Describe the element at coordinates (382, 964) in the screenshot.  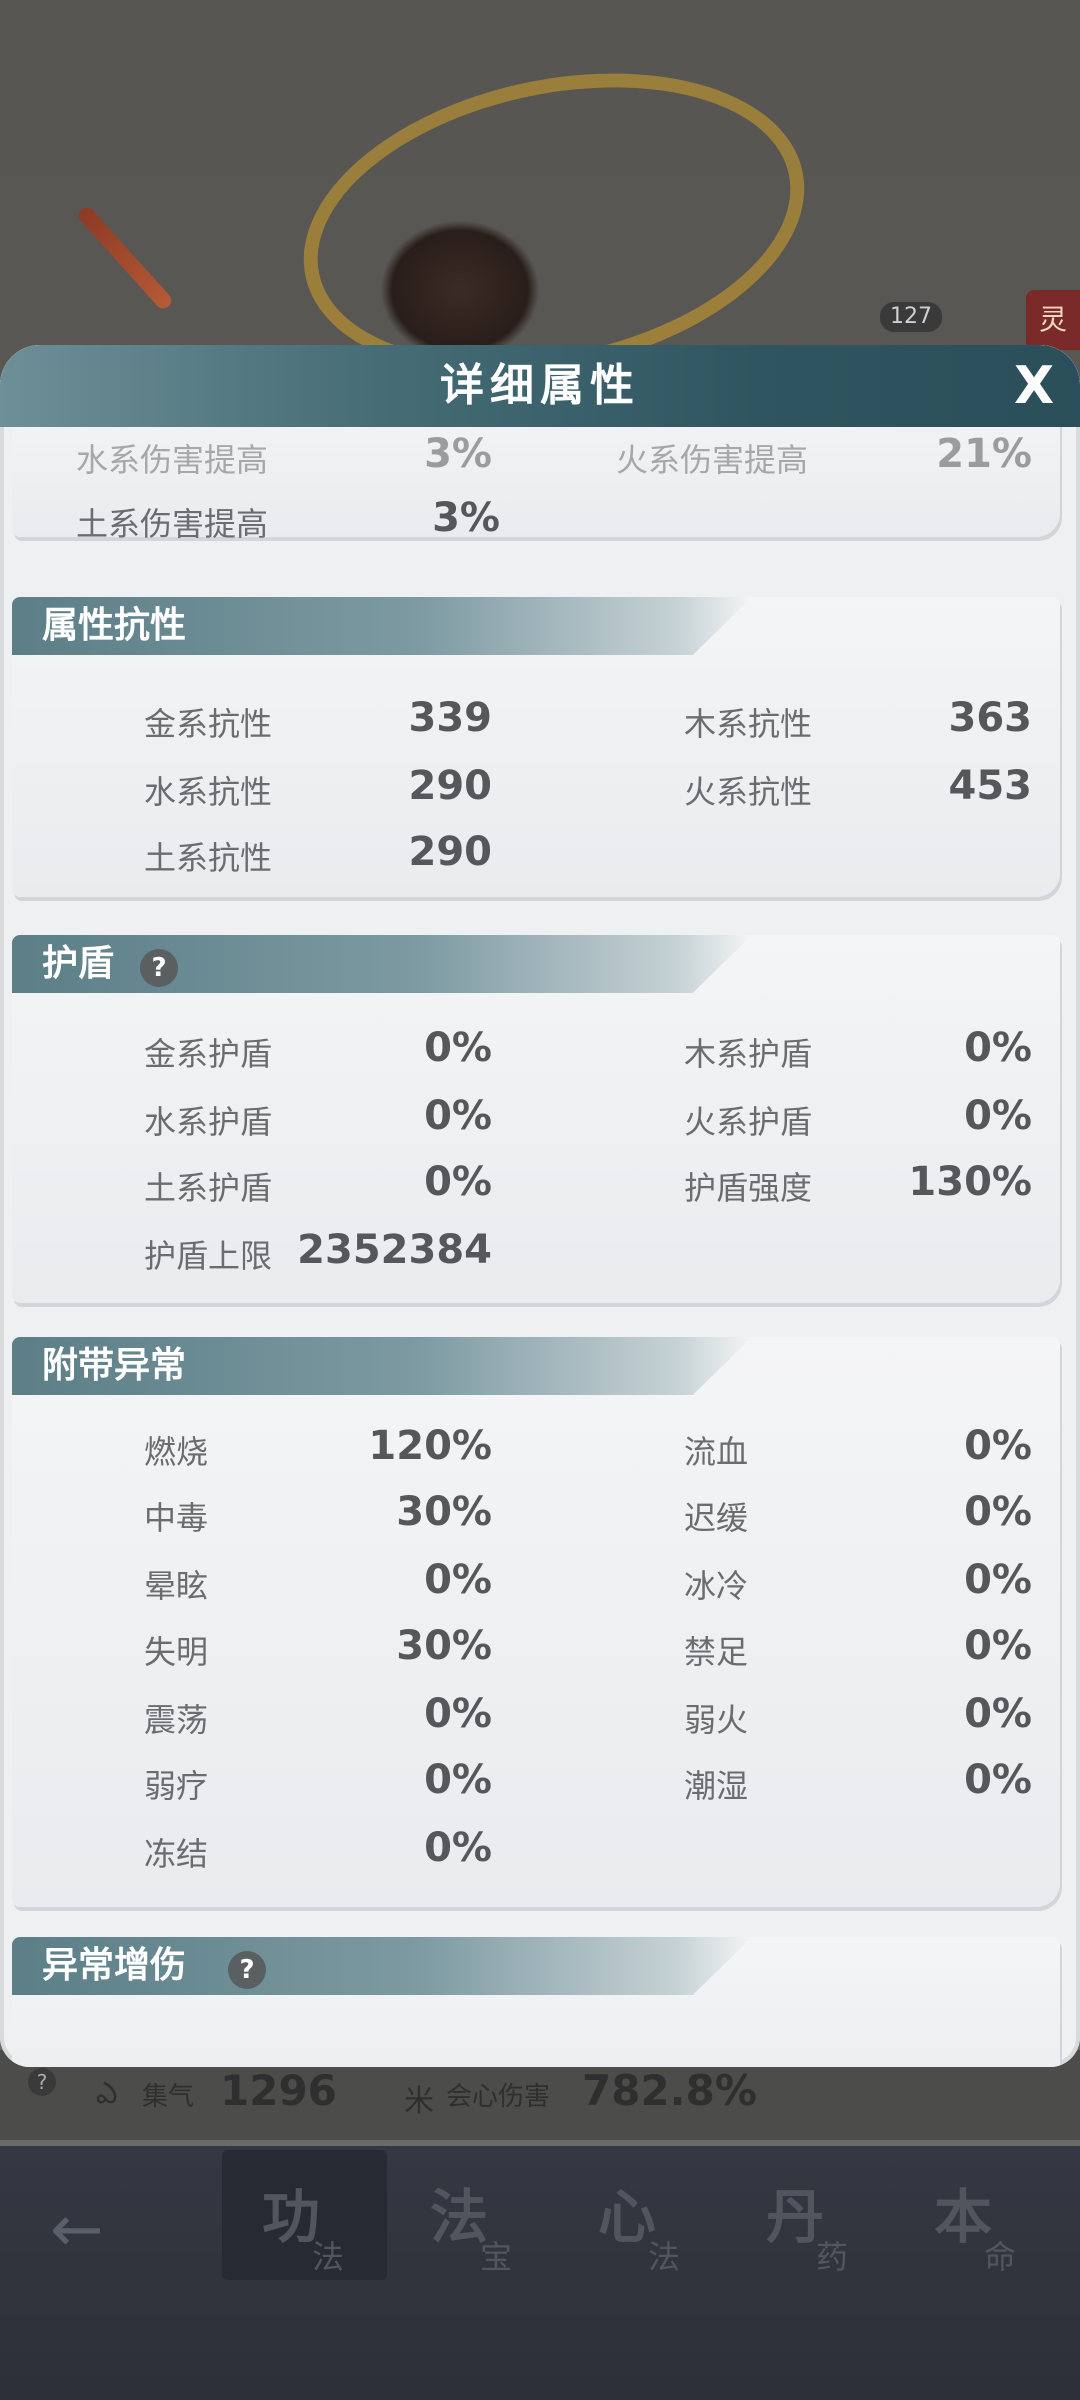
I see `section-header` at that location.